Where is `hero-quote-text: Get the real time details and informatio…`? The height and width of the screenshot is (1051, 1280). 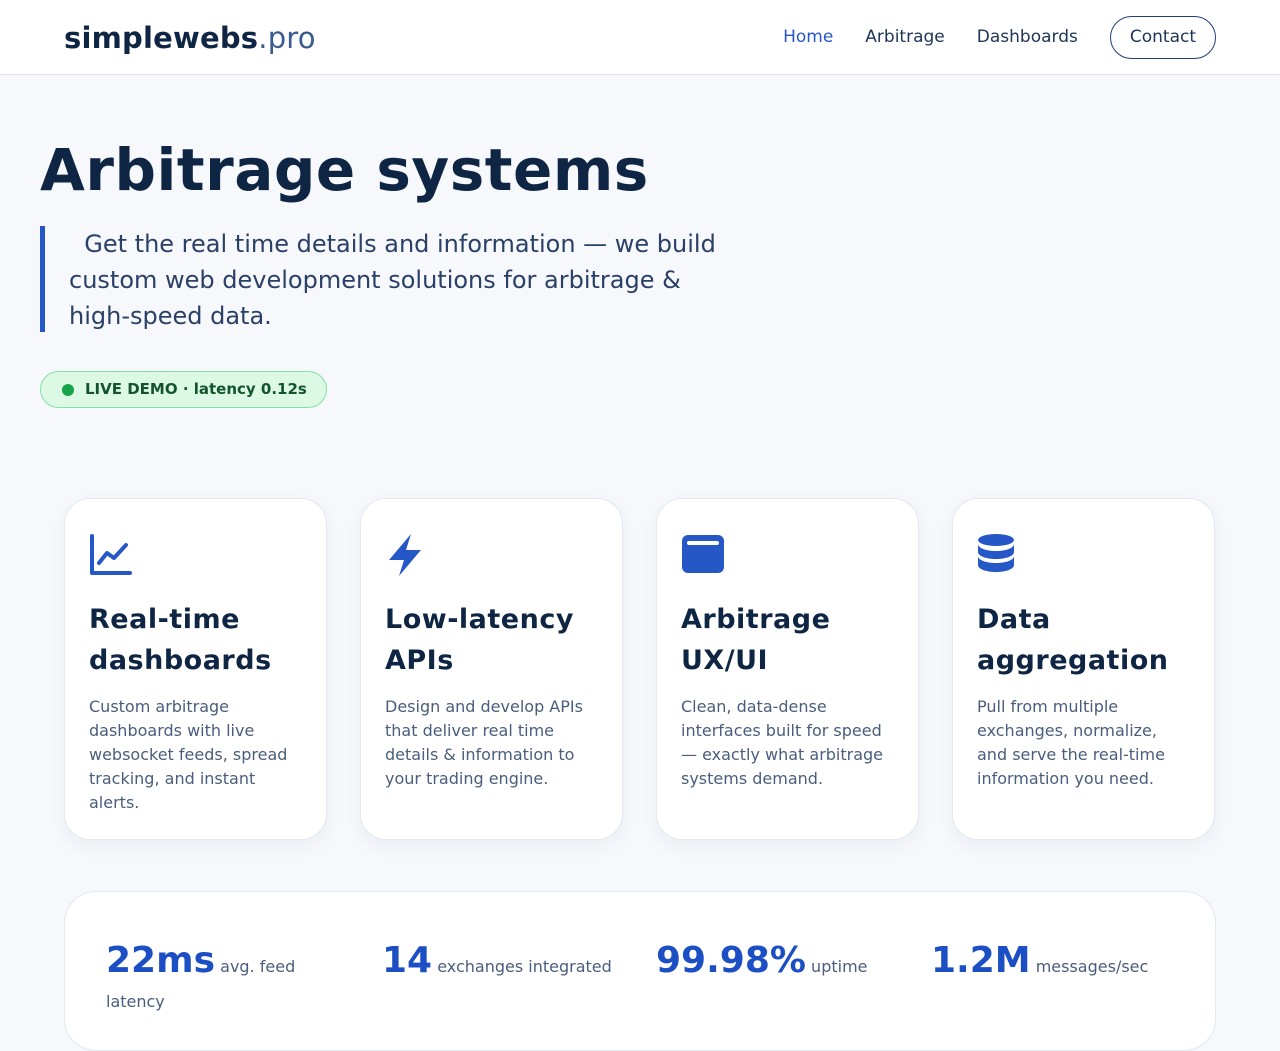 hero-quote-text: Get the real time details and informatio… is located at coordinates (392, 280).